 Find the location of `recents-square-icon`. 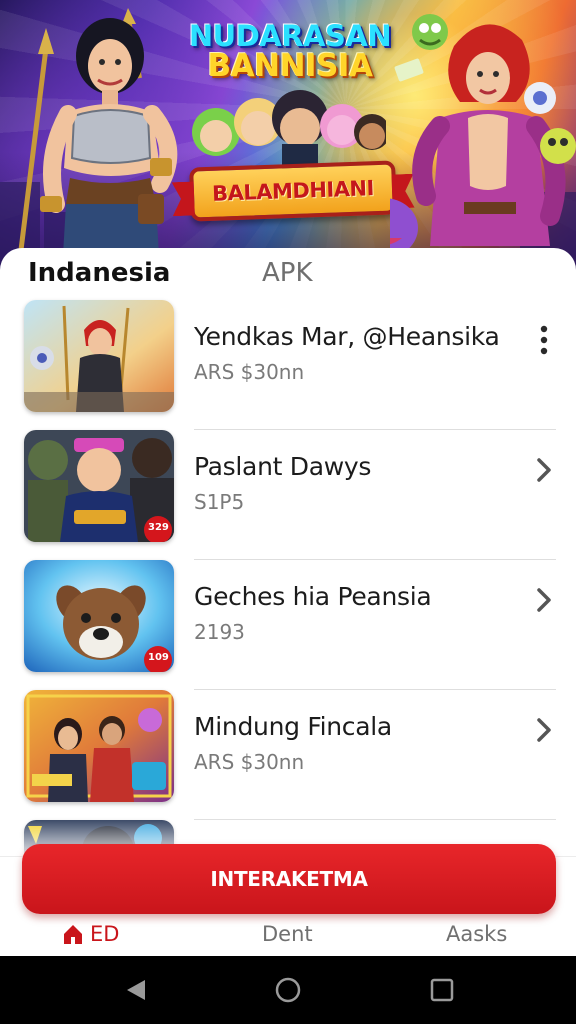

recents-square-icon is located at coordinates (442, 990).